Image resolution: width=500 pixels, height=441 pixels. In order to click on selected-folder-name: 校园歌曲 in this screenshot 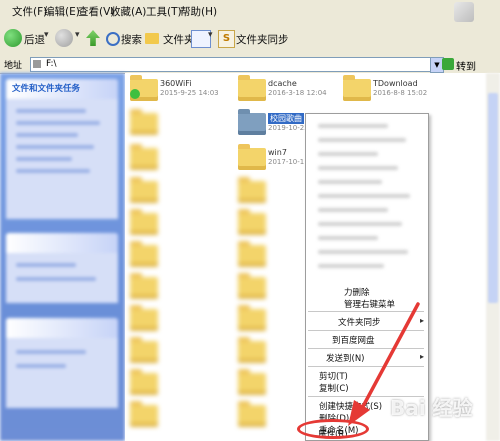, I will do `click(286, 118)`.